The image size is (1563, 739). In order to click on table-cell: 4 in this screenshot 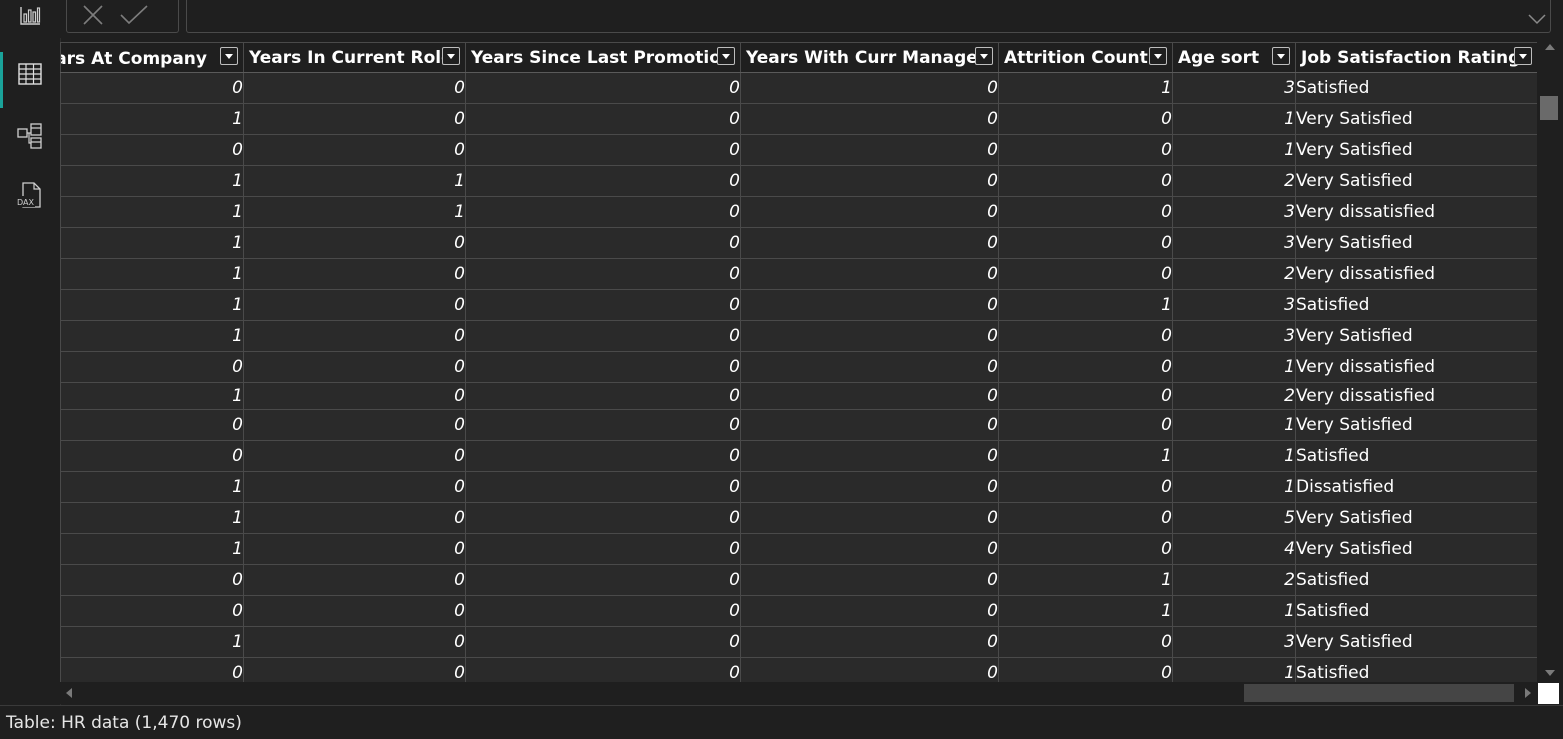, I will do `click(1234, 549)`.